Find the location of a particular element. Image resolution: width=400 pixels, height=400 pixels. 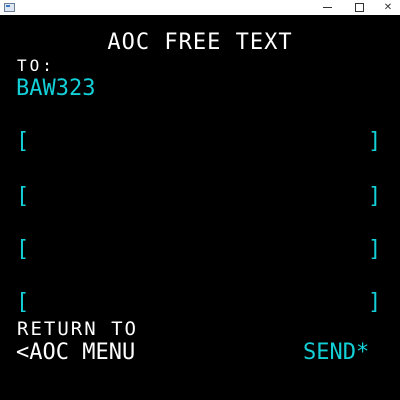

close-icon: ✕ is located at coordinates (388, 7).